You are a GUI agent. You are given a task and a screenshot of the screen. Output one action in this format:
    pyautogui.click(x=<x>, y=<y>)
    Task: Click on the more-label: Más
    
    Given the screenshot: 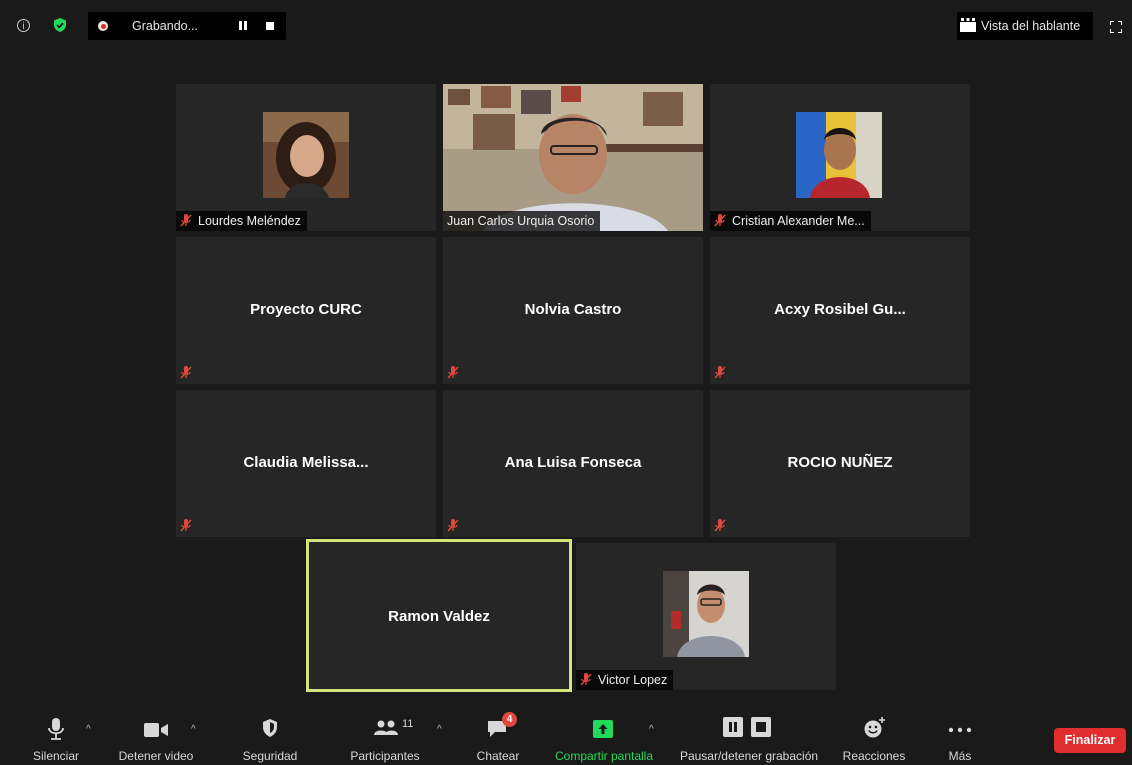 What is the action you would take?
    pyautogui.click(x=960, y=756)
    